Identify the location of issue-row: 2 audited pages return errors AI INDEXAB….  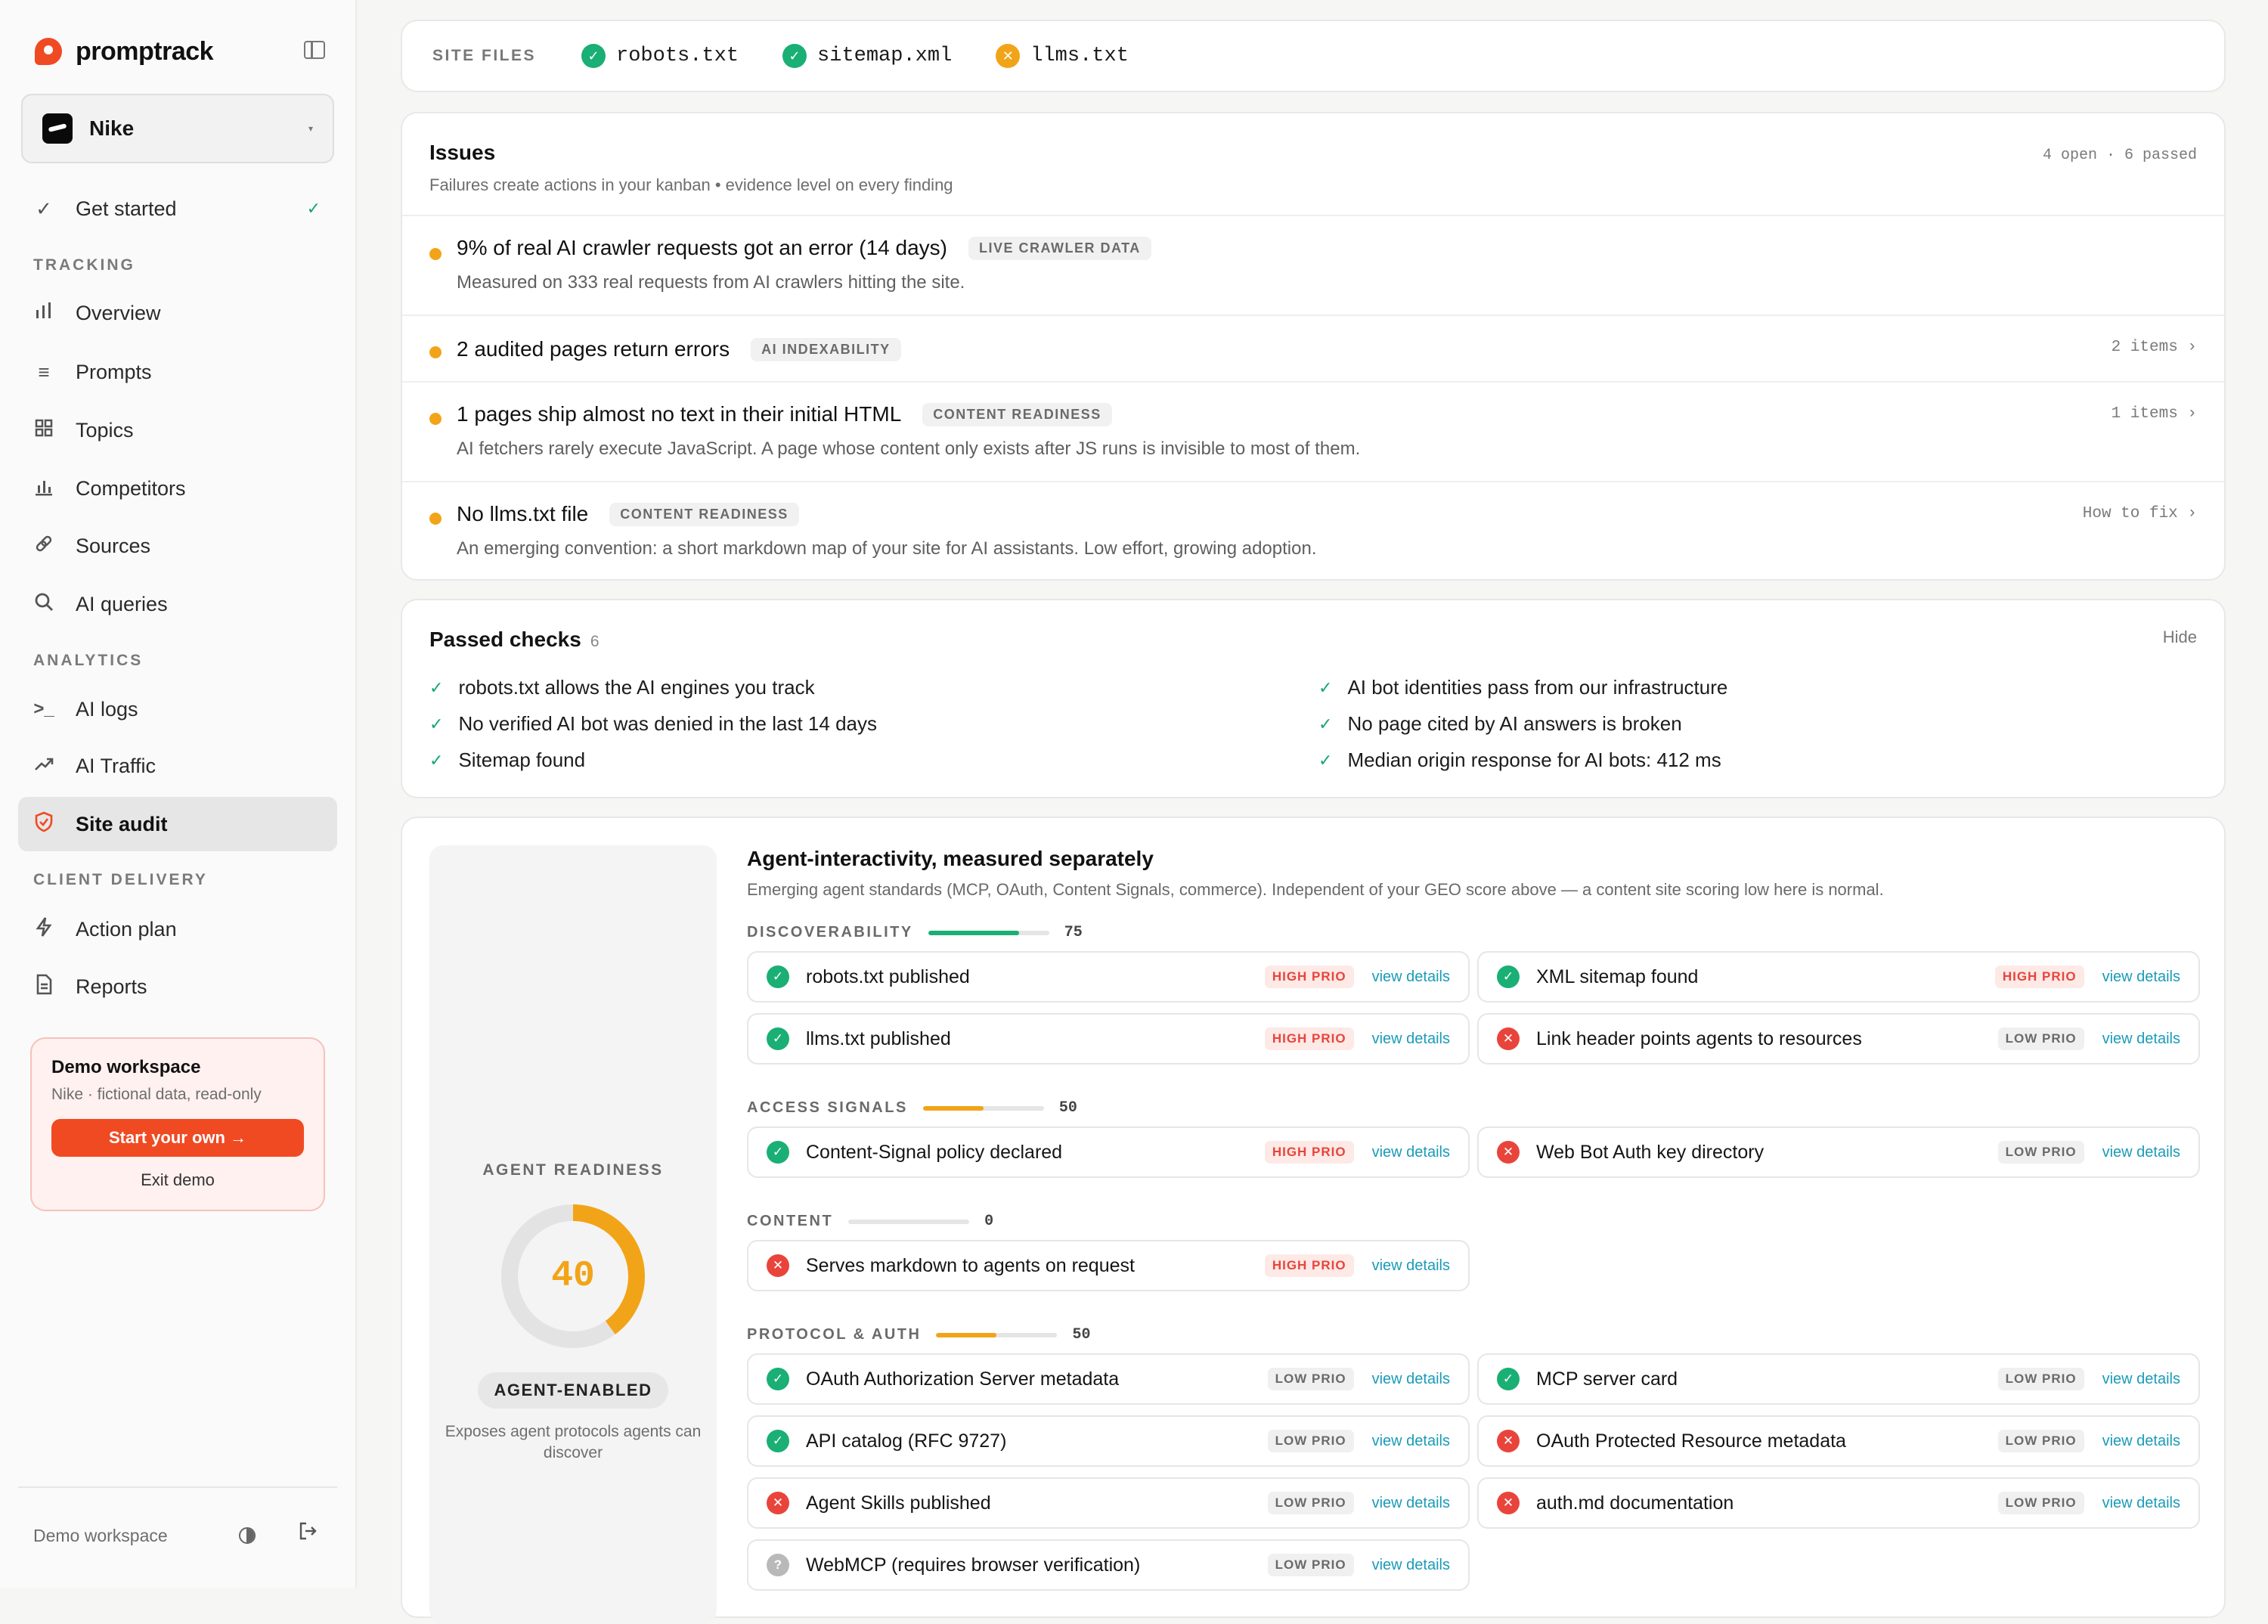
(1313, 349).